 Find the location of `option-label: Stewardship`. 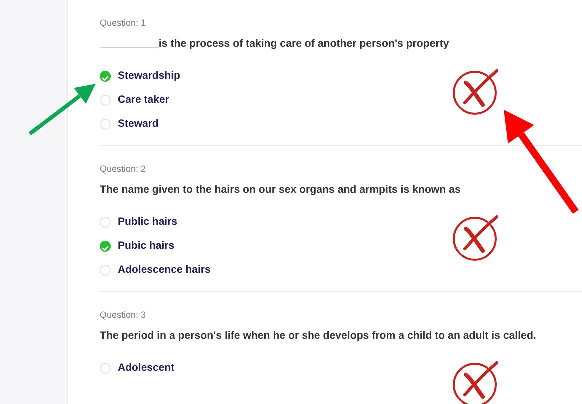

option-label: Stewardship is located at coordinates (149, 76).